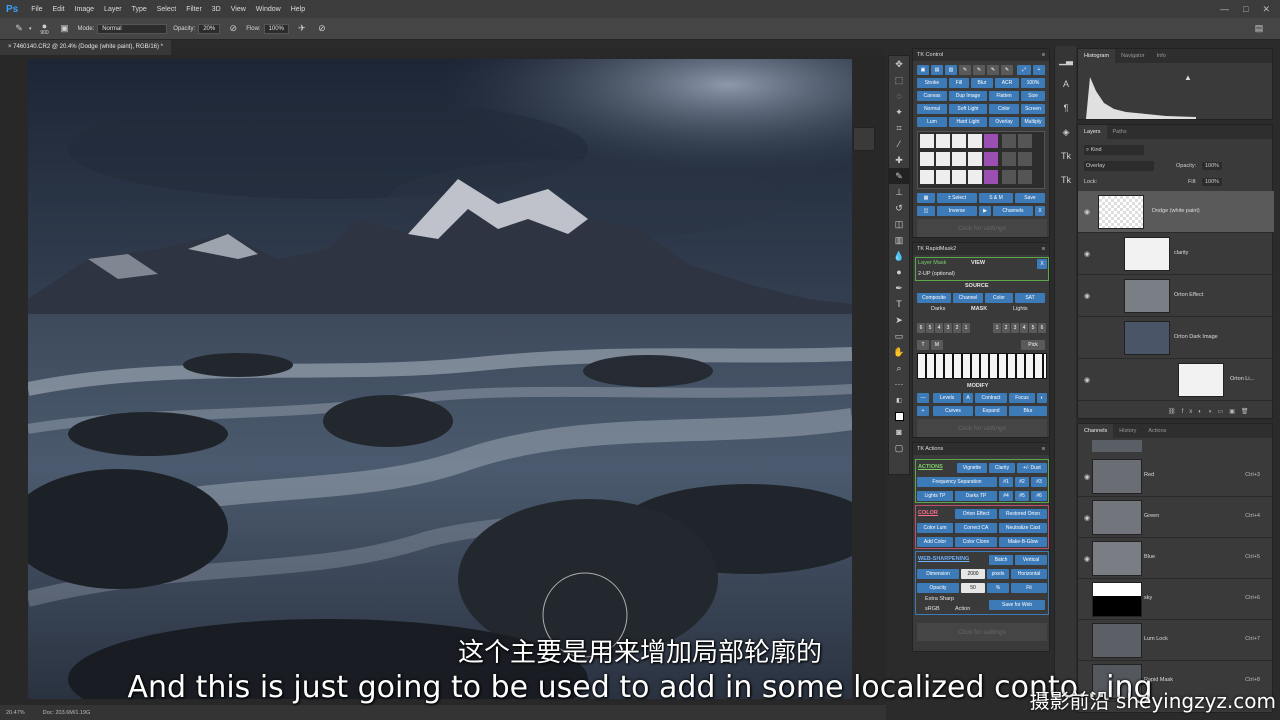 Image resolution: width=1280 pixels, height=720 pixels. I want to click on quick-mask-icon: ◙, so click(899, 432).